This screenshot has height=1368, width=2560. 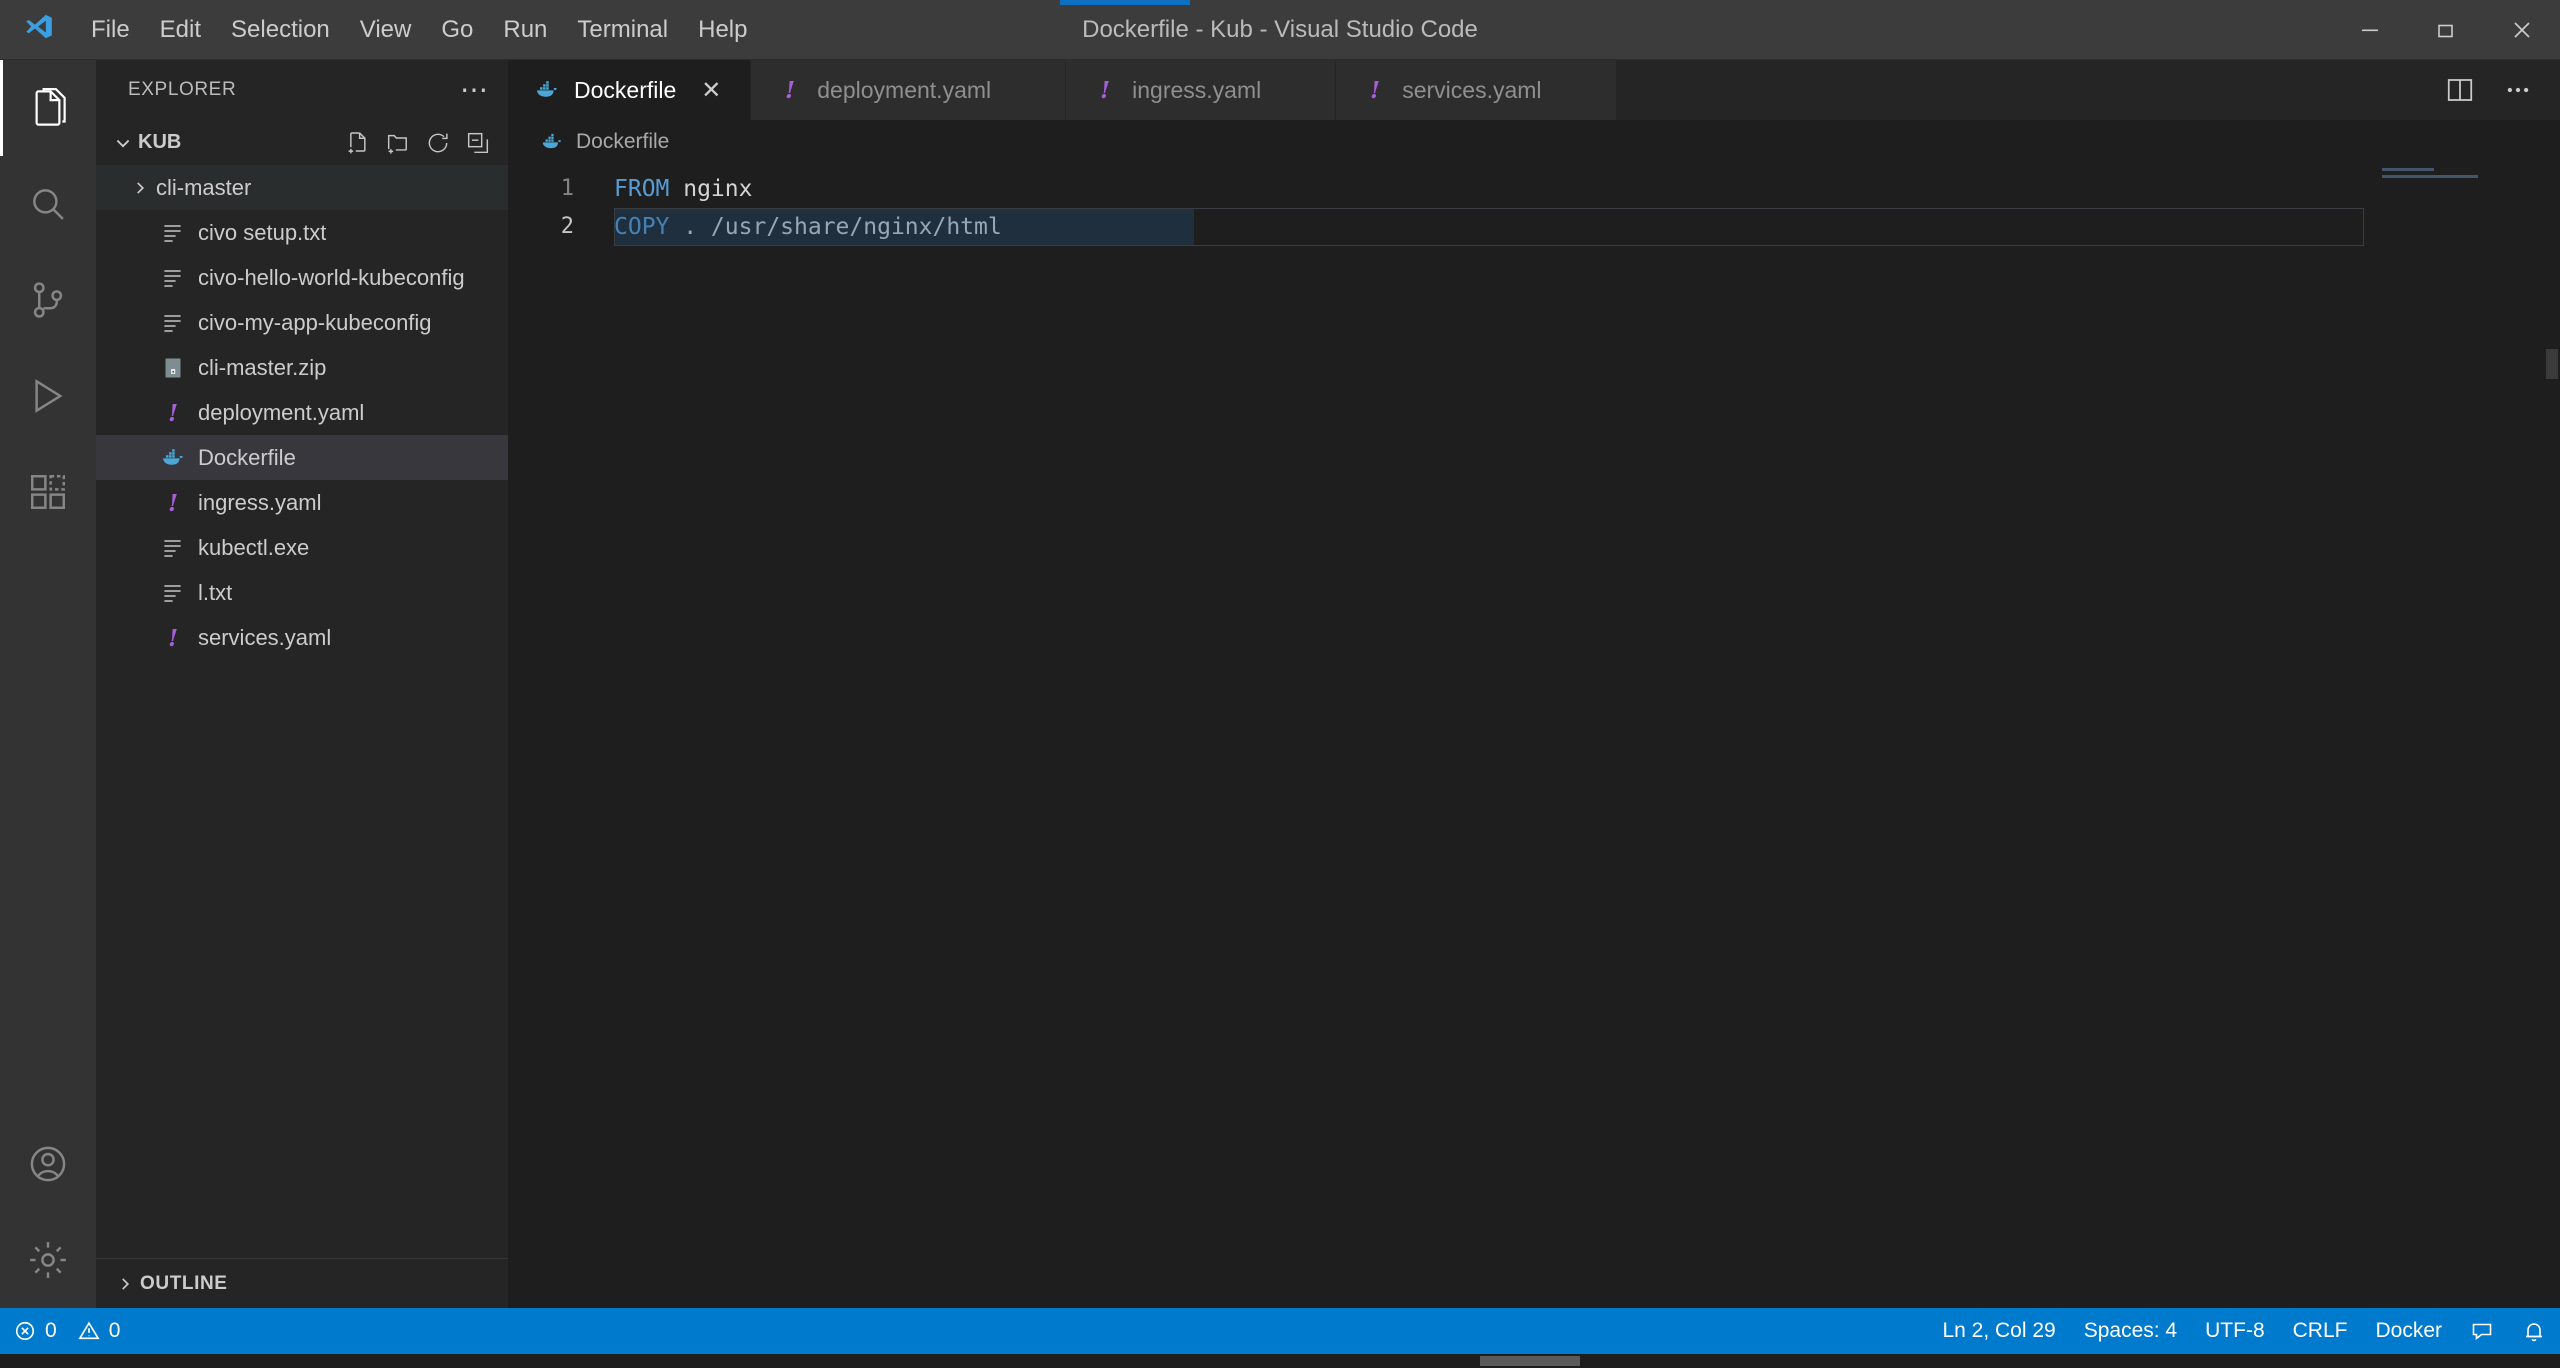 What do you see at coordinates (215, 592) in the screenshot?
I see `file-tree-label: l.txt` at bounding box center [215, 592].